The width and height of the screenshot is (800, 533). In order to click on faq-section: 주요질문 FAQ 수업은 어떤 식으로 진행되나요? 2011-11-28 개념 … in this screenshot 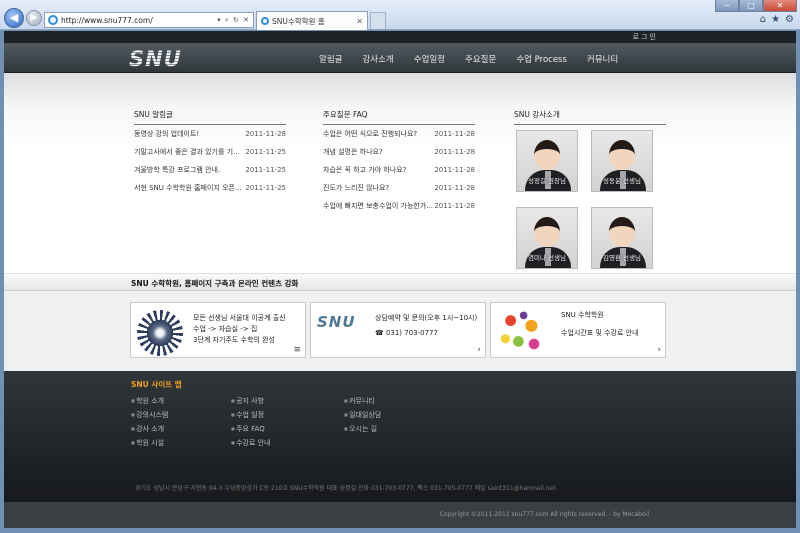, I will do `click(399, 162)`.